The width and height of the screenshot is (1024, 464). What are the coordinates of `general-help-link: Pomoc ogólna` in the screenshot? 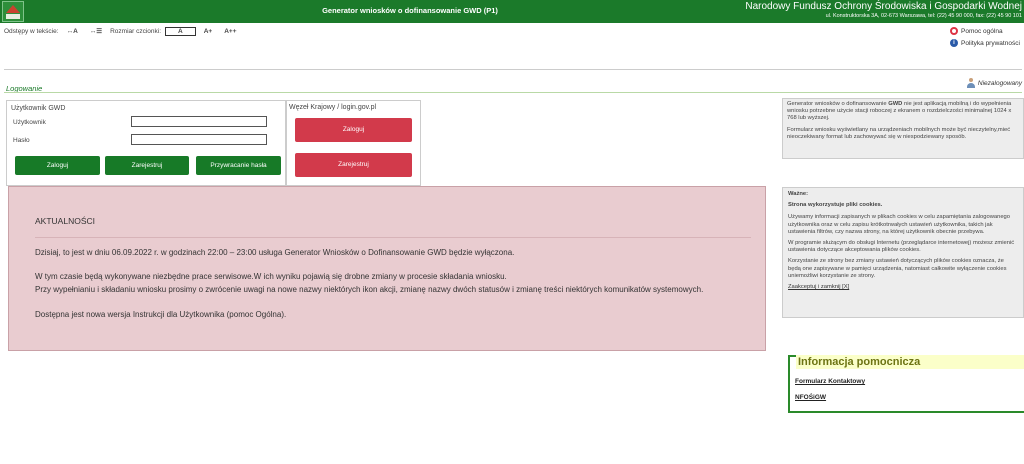 It's located at (985, 31).